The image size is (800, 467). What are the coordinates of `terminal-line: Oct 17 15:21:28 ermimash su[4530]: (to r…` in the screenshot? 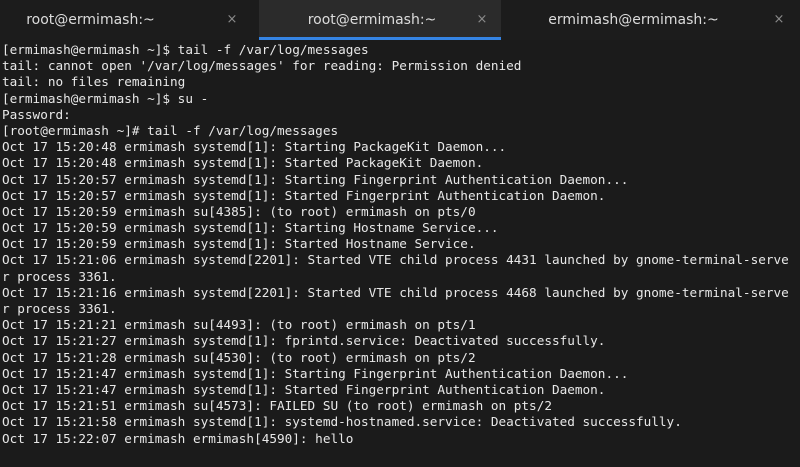 It's located at (239, 357).